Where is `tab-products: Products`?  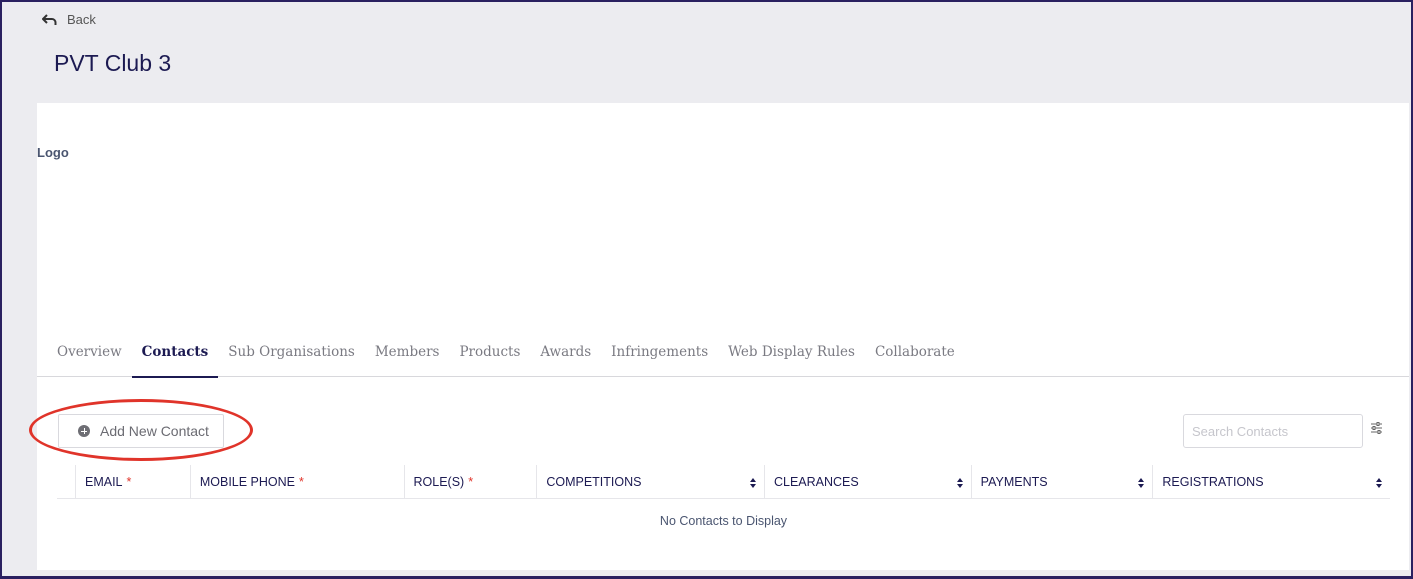 tab-products: Products is located at coordinates (489, 353).